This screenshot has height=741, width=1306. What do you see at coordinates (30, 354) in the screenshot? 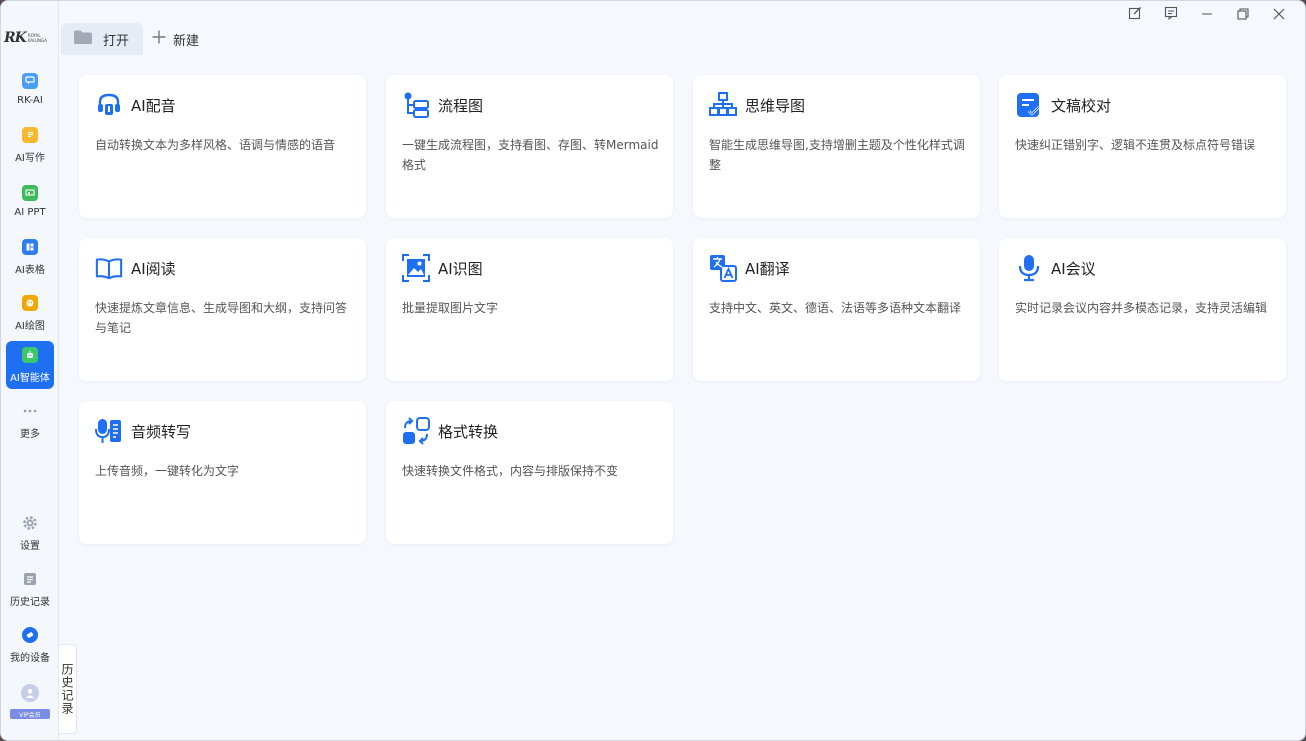
I see `robot-icon` at bounding box center [30, 354].